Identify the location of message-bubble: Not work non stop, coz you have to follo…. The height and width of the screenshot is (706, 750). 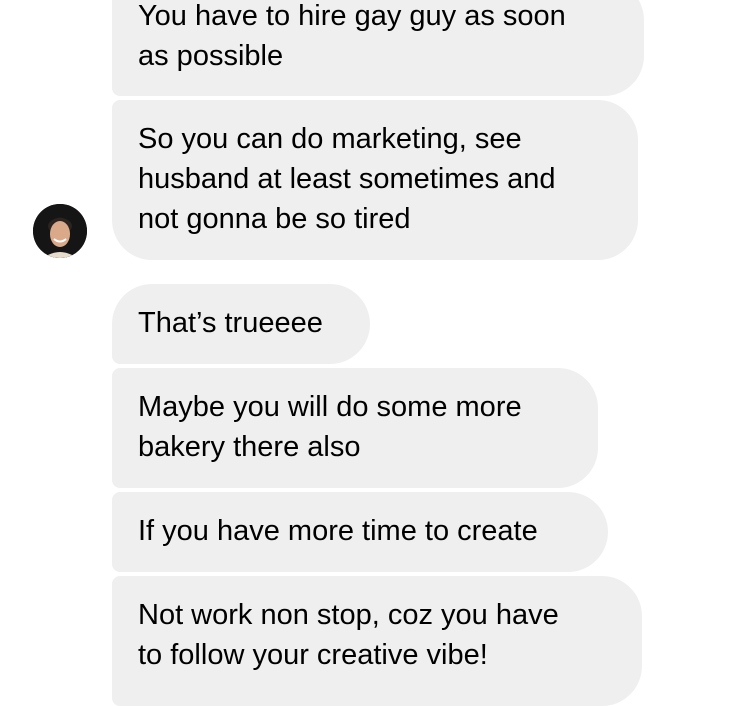
(377, 641).